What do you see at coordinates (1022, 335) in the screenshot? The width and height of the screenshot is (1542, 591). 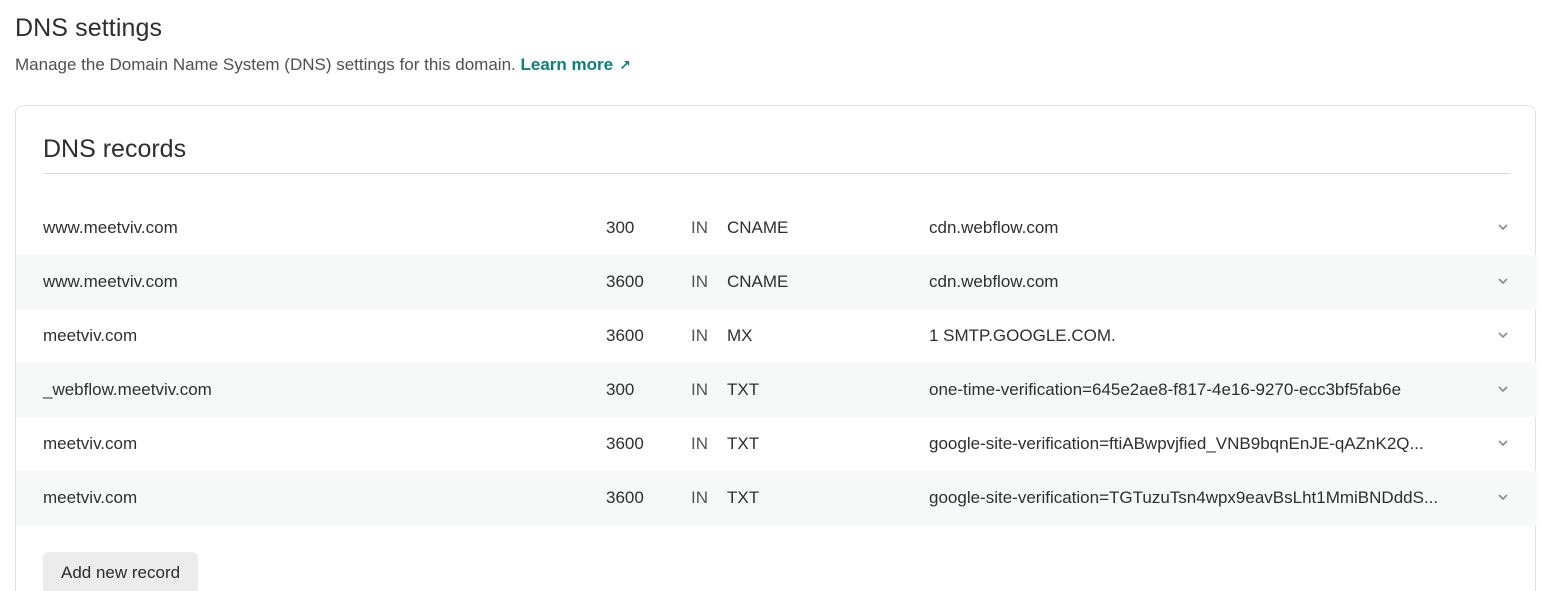 I see `record-value: 1 SMTP.GOOGLE.COM.` at bounding box center [1022, 335].